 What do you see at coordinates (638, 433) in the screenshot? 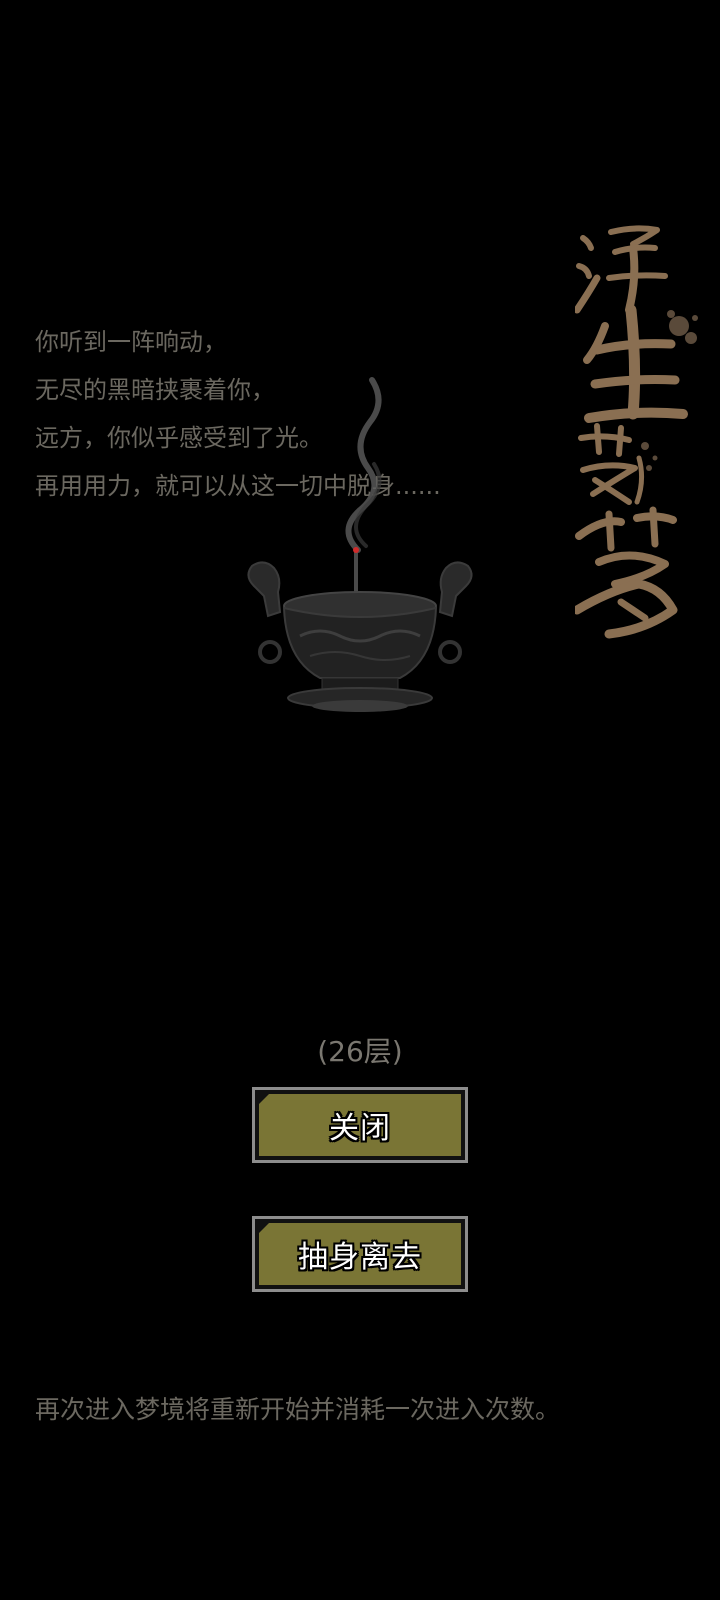
I see `calligraphy-title-logo` at bounding box center [638, 433].